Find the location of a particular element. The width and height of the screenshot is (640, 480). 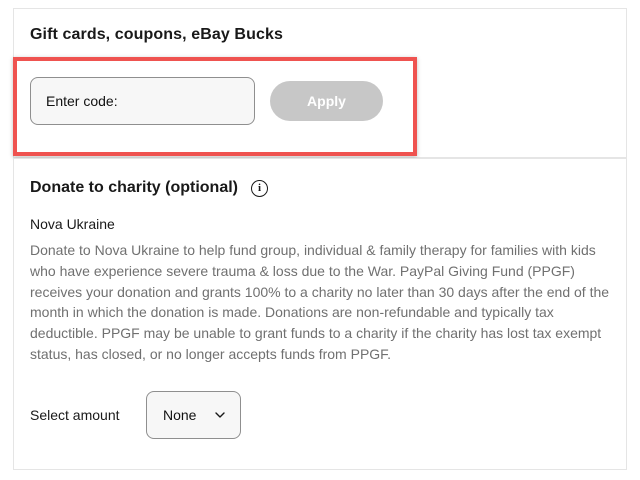

select-amount-label: Select amount is located at coordinates (75, 415).